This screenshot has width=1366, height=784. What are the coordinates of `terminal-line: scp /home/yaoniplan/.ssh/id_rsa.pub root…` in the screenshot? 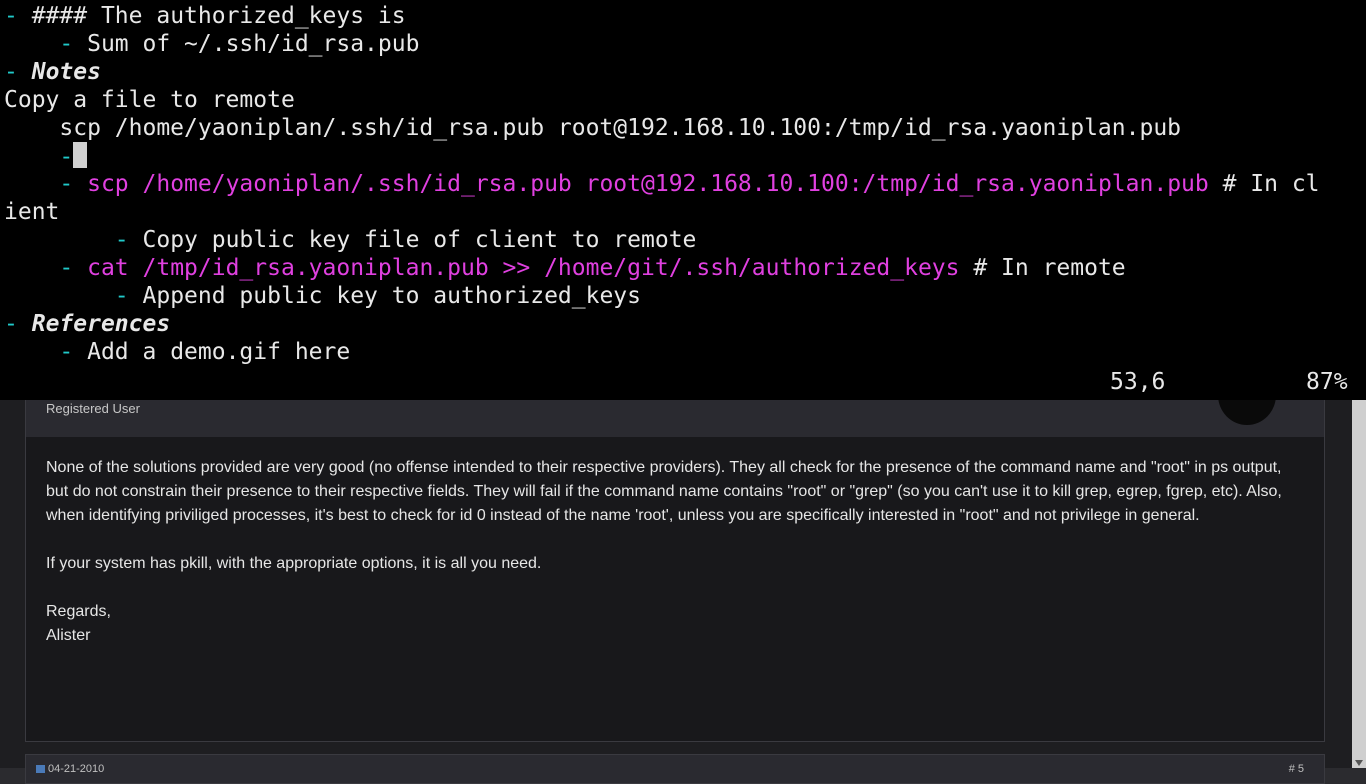 It's located at (620, 128).